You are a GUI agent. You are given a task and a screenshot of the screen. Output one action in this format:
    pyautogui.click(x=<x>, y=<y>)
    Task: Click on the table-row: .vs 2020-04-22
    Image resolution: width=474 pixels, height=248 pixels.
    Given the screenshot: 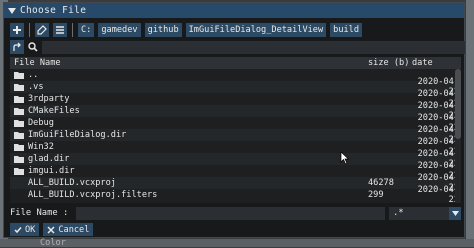 What is the action you would take?
    pyautogui.click(x=235, y=87)
    